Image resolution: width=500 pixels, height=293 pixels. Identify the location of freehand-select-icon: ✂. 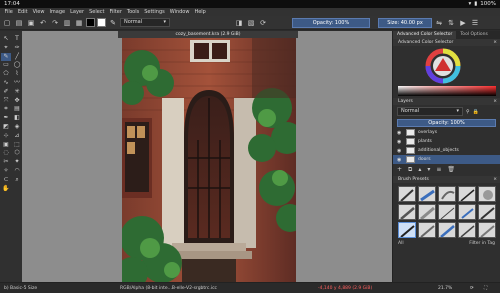
(6, 162).